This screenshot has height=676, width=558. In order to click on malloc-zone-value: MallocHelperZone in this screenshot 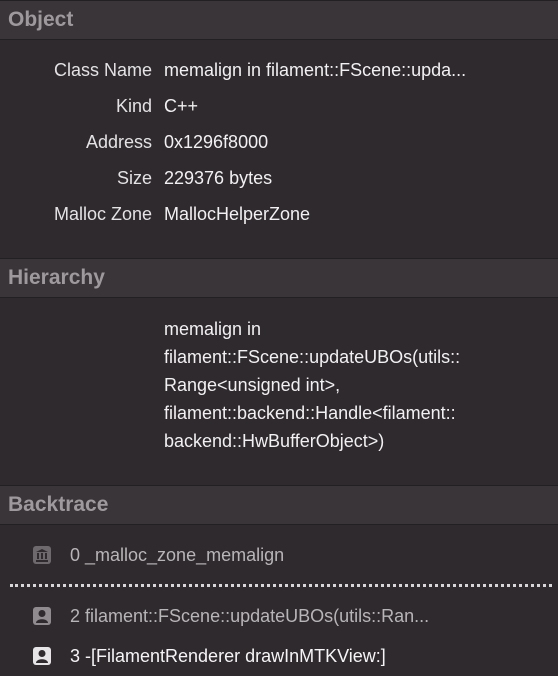, I will do `click(359, 214)`.